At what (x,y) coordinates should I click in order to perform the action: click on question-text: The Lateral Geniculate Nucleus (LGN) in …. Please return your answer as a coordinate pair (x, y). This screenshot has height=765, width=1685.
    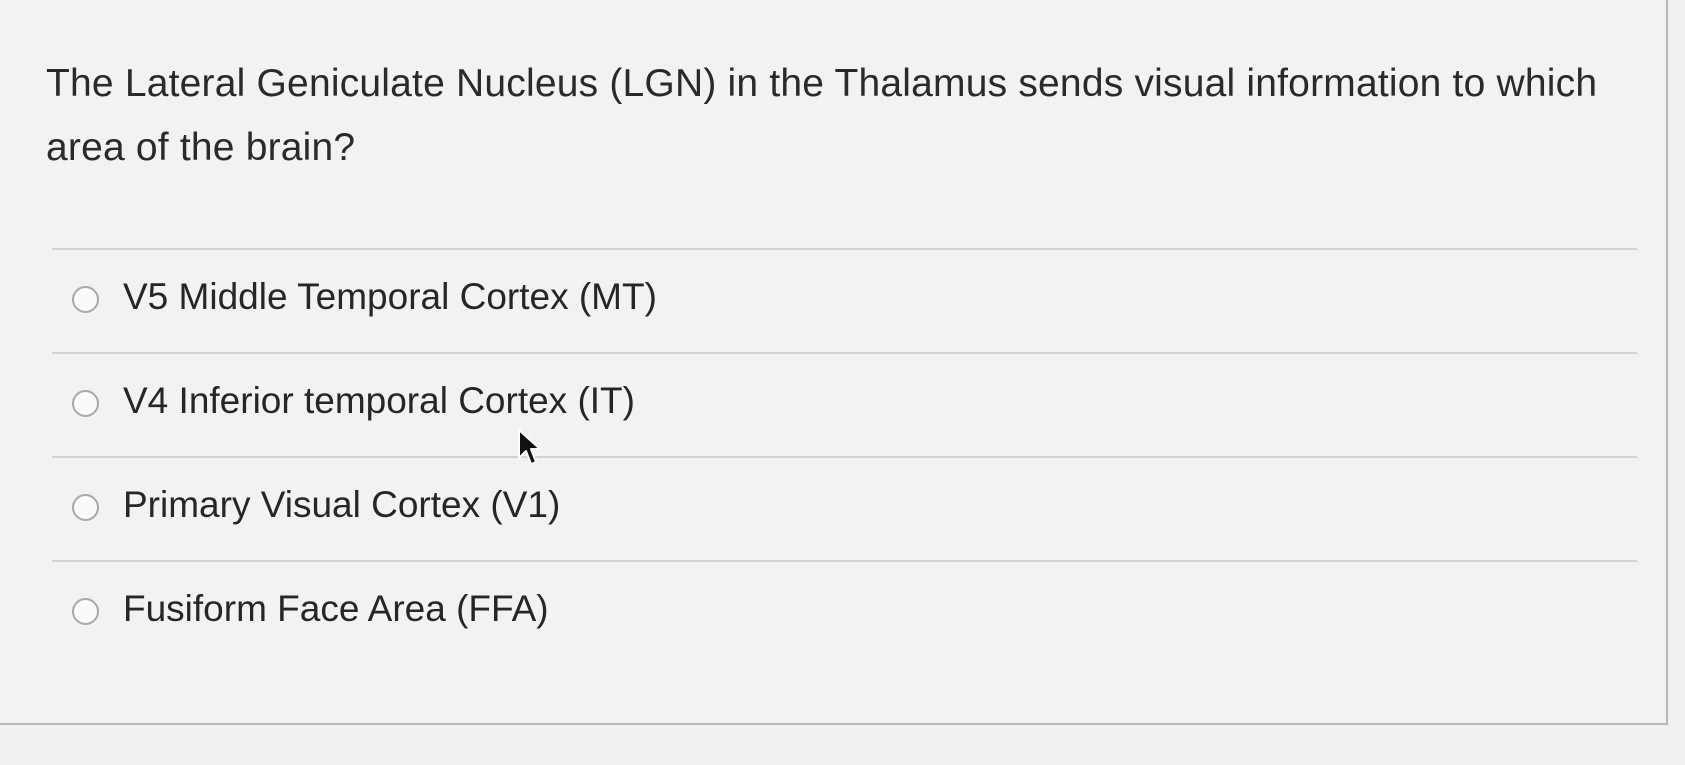
    Looking at the image, I should click on (822, 115).